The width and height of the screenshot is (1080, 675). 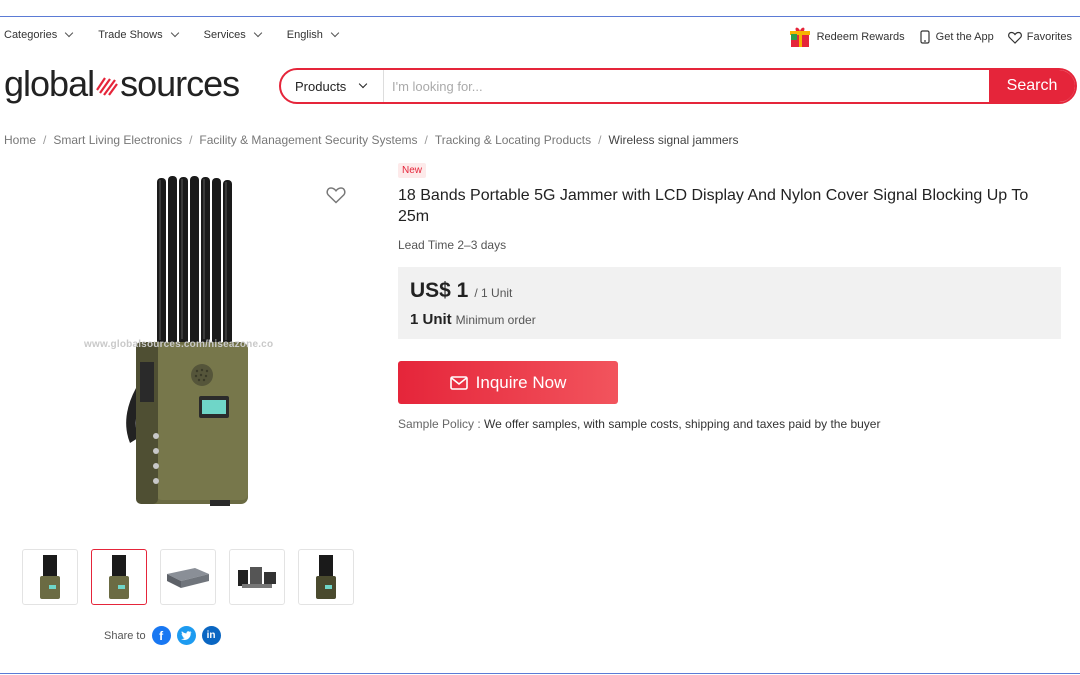 What do you see at coordinates (674, 140) in the screenshot?
I see `breadcrumb-current: Wireless signal jammers` at bounding box center [674, 140].